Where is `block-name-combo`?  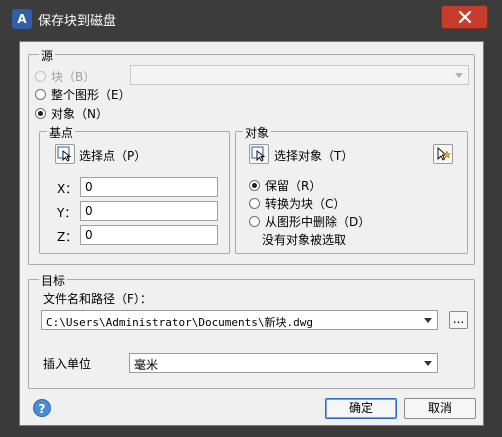
block-name-combo is located at coordinates (299, 75).